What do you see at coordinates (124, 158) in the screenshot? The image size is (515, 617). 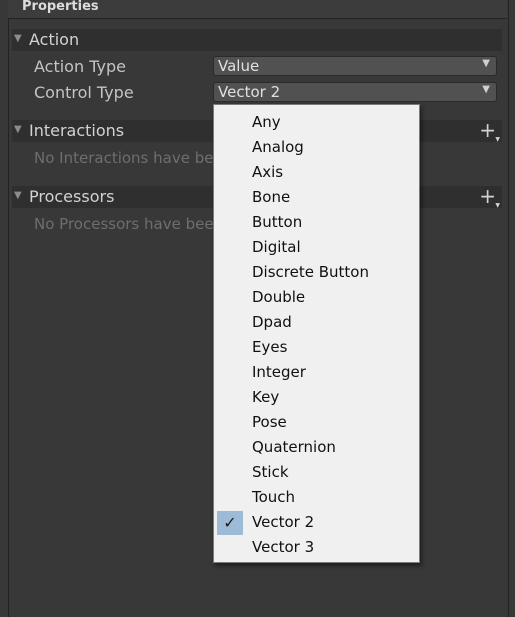 I see `interactions-empty-text: No Interactions have be` at bounding box center [124, 158].